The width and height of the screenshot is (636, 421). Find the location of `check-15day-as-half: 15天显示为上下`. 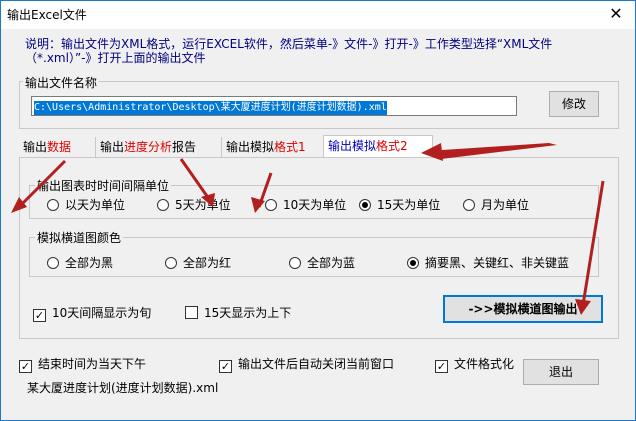

check-15day-as-half: 15天显示为上下 is located at coordinates (238, 312).